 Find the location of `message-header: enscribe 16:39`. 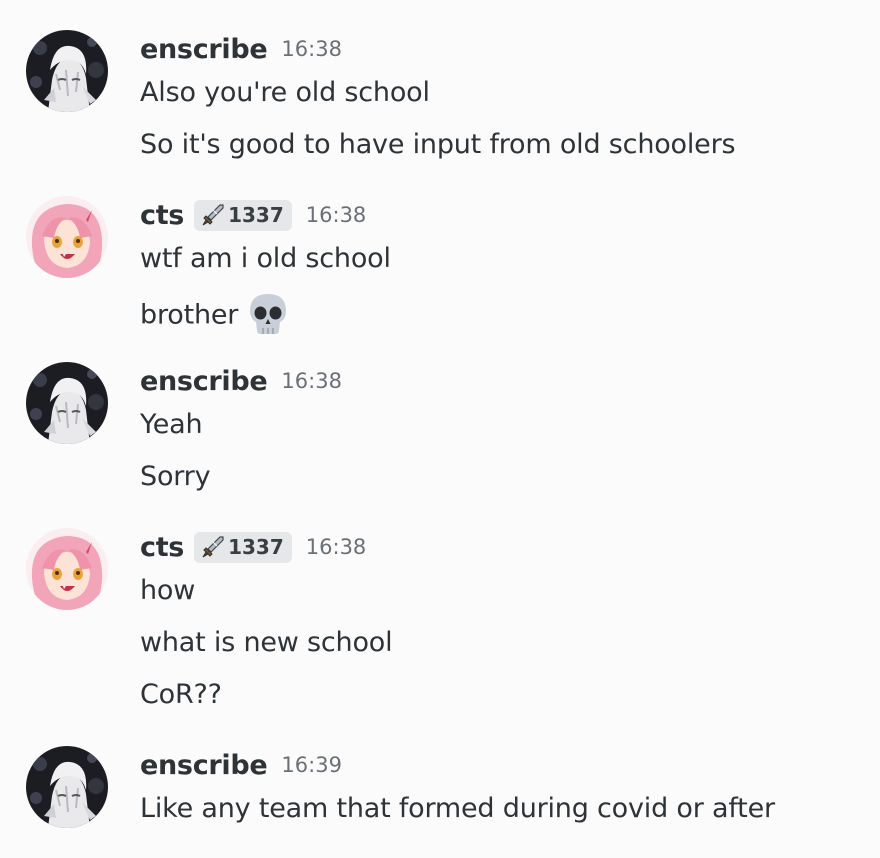

message-header: enscribe 16:39 is located at coordinates (241, 765).